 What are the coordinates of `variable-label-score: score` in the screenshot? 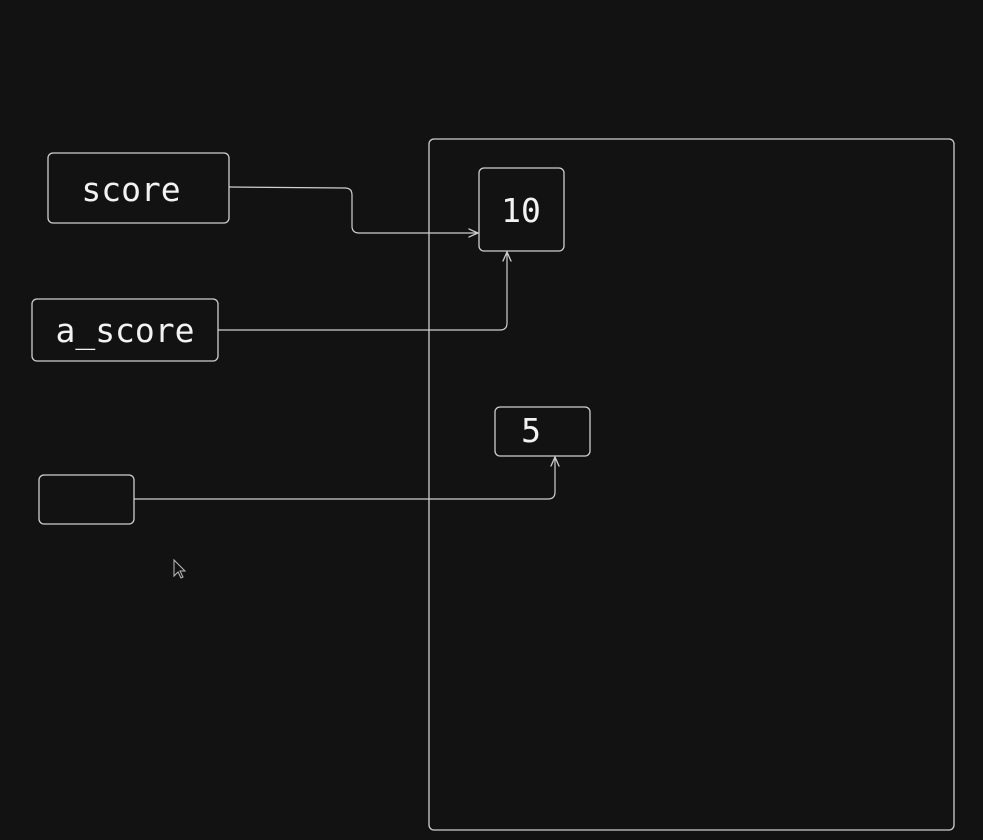 It's located at (130, 189).